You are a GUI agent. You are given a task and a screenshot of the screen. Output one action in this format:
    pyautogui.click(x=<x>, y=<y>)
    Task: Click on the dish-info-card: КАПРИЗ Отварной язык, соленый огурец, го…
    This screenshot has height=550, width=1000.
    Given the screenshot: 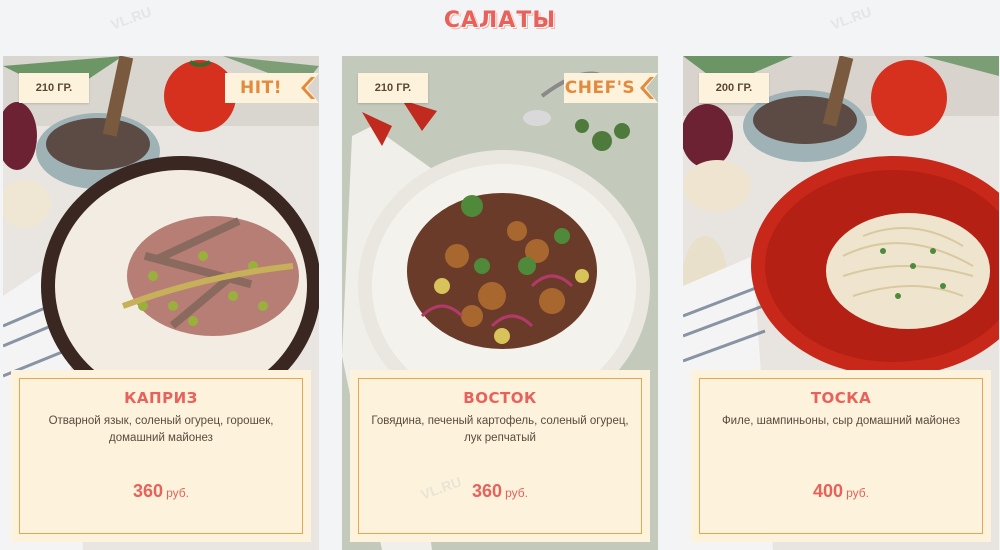 What is the action you would take?
    pyautogui.click(x=161, y=456)
    